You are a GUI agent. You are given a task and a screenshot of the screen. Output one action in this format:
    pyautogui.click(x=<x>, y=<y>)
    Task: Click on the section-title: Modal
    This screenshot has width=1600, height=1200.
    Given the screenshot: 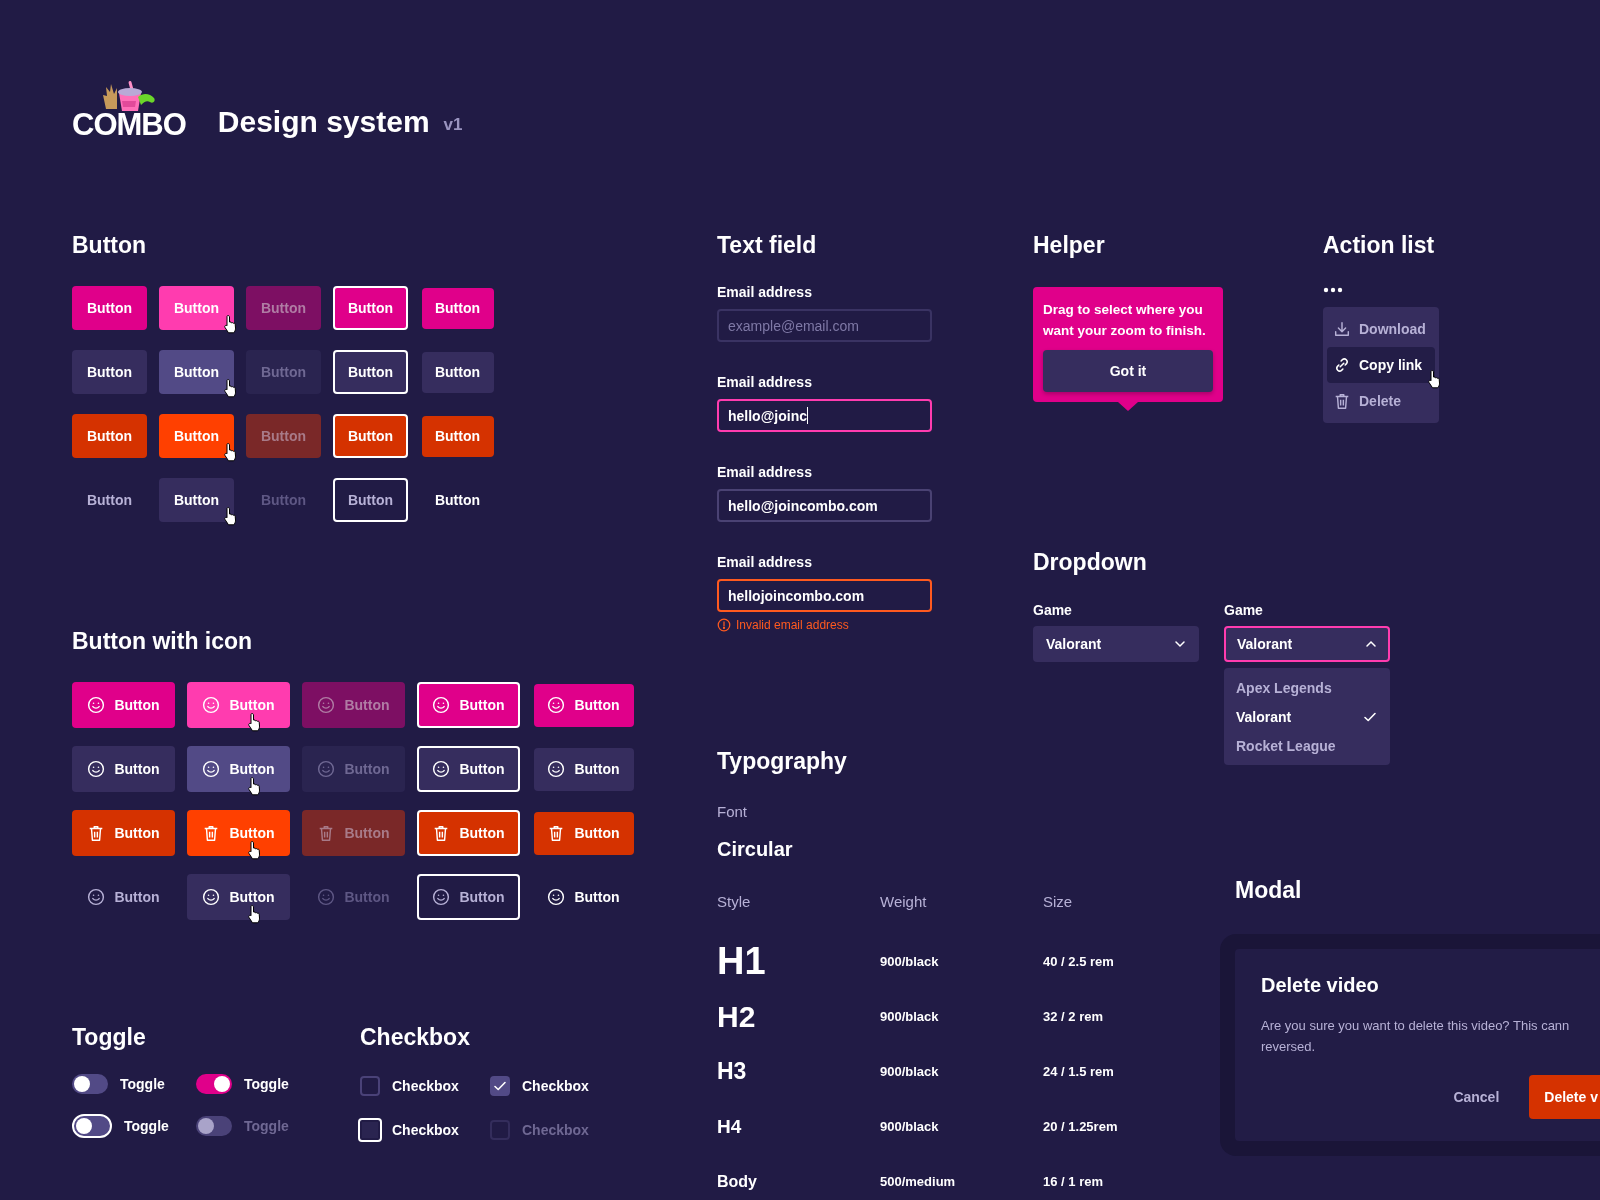 What is the action you would take?
    pyautogui.click(x=1269, y=890)
    